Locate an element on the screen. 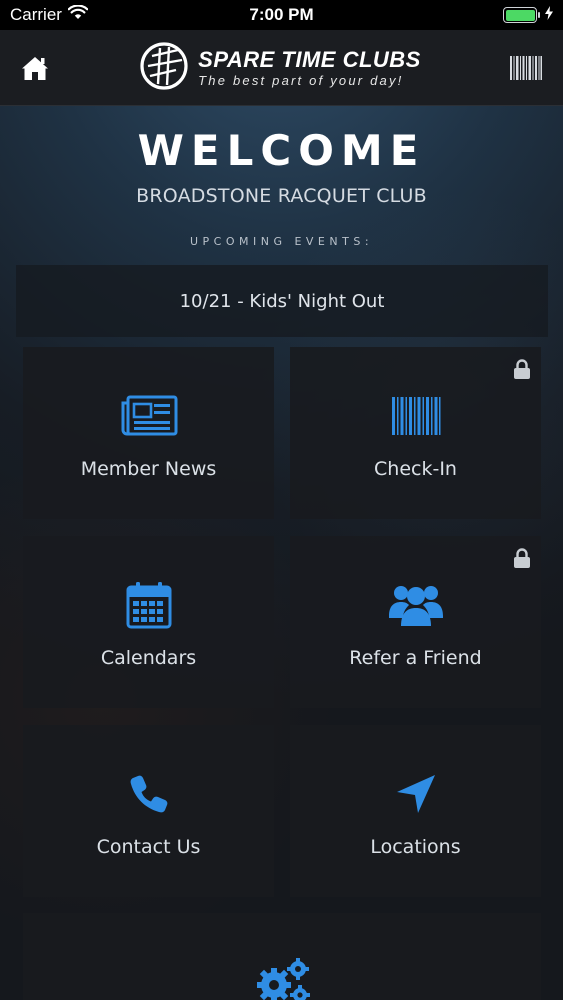 Image resolution: width=563 pixels, height=1000 pixels. brand-tagline: The best part of your day! is located at coordinates (301, 80).